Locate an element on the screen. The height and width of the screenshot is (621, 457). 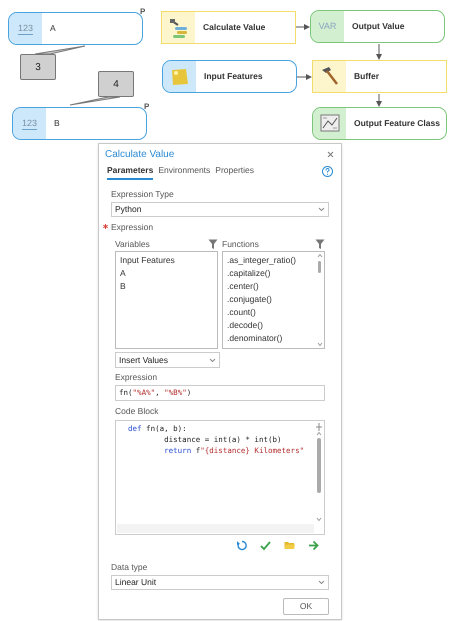
model-node: Input Features is located at coordinates (229, 76).